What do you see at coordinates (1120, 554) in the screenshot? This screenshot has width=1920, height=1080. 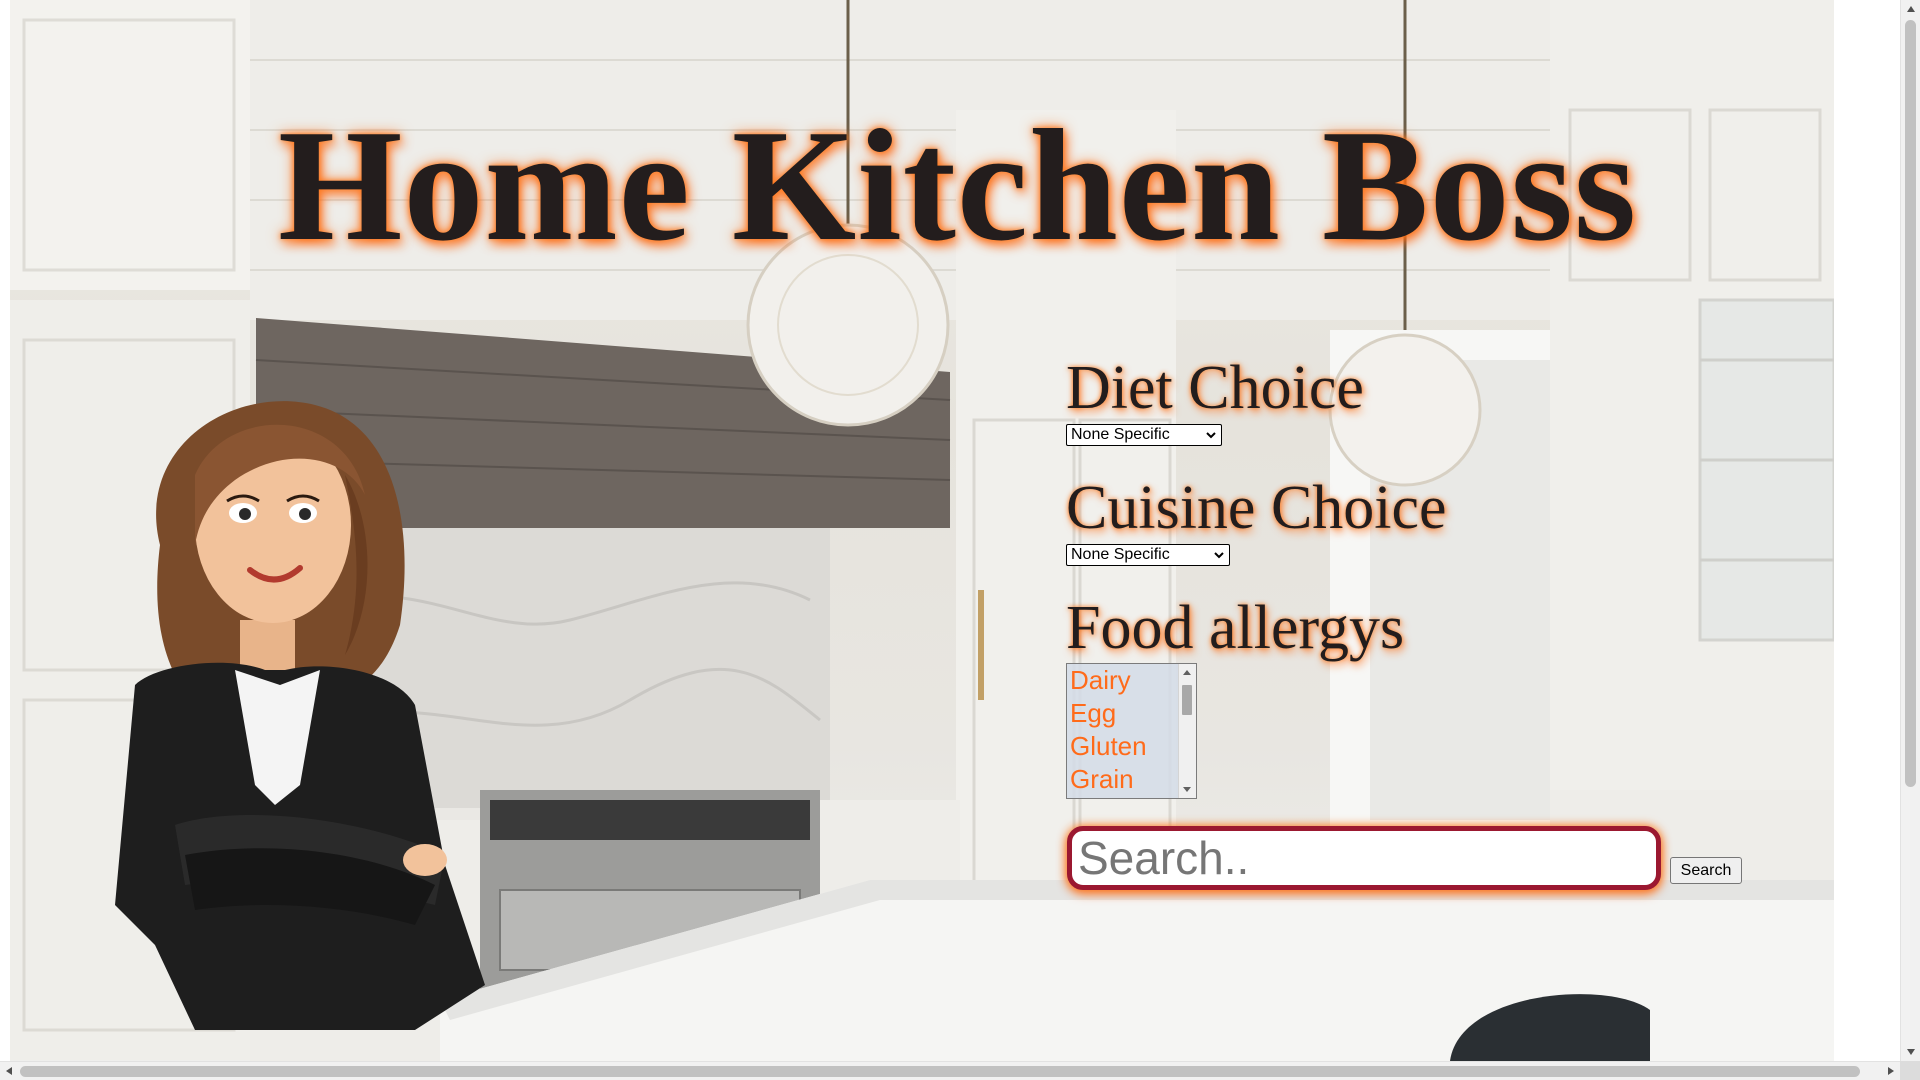 I see `cuisine-choice-value: None Specific` at bounding box center [1120, 554].